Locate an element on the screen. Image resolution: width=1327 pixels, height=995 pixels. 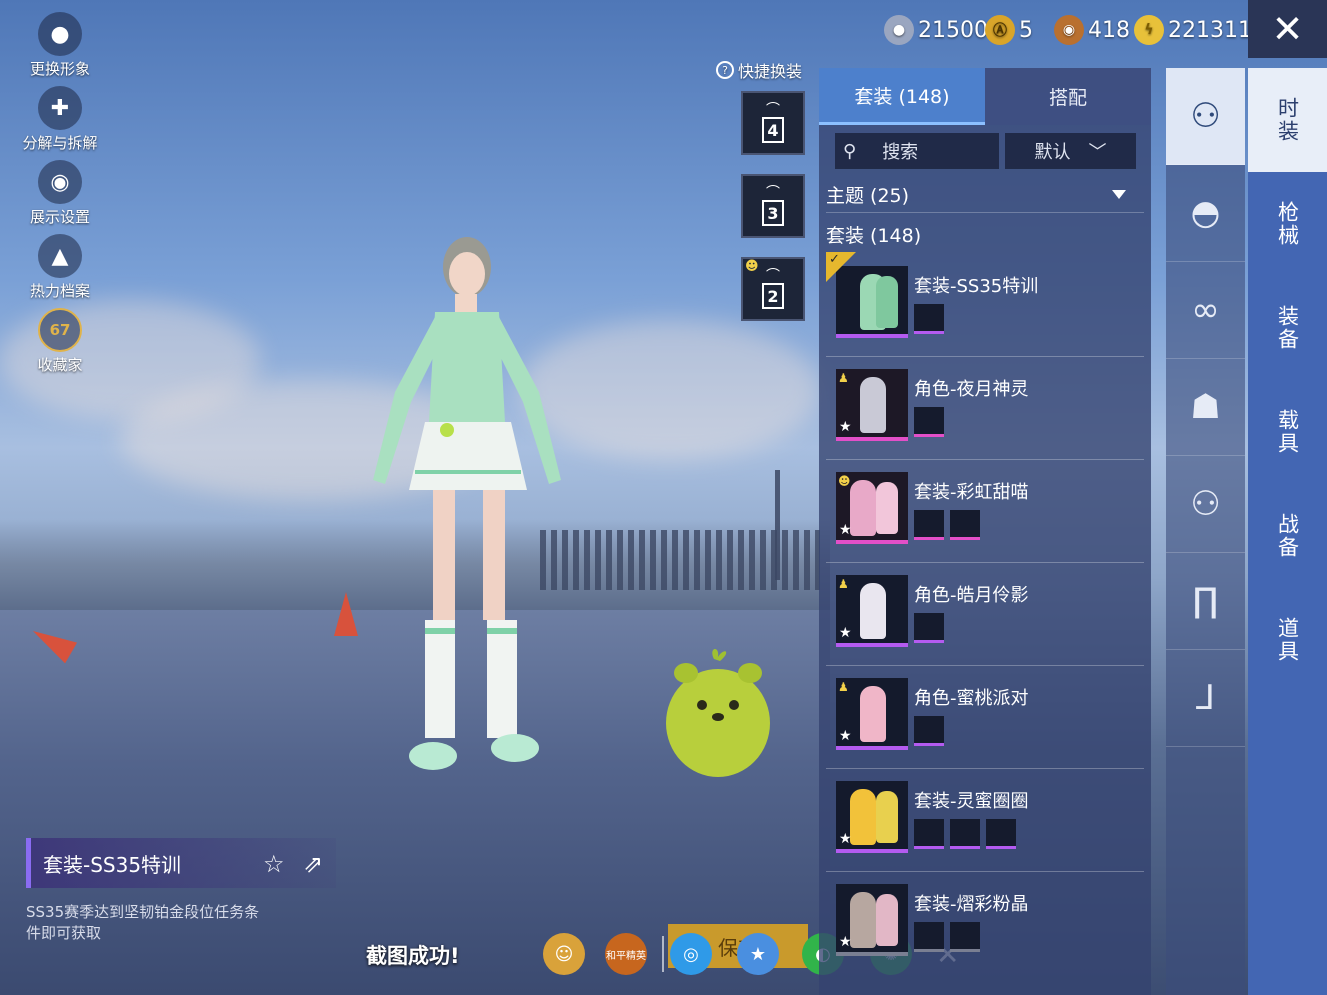
item-thumbnail: ♟ ★ is located at coordinates (872, 611).